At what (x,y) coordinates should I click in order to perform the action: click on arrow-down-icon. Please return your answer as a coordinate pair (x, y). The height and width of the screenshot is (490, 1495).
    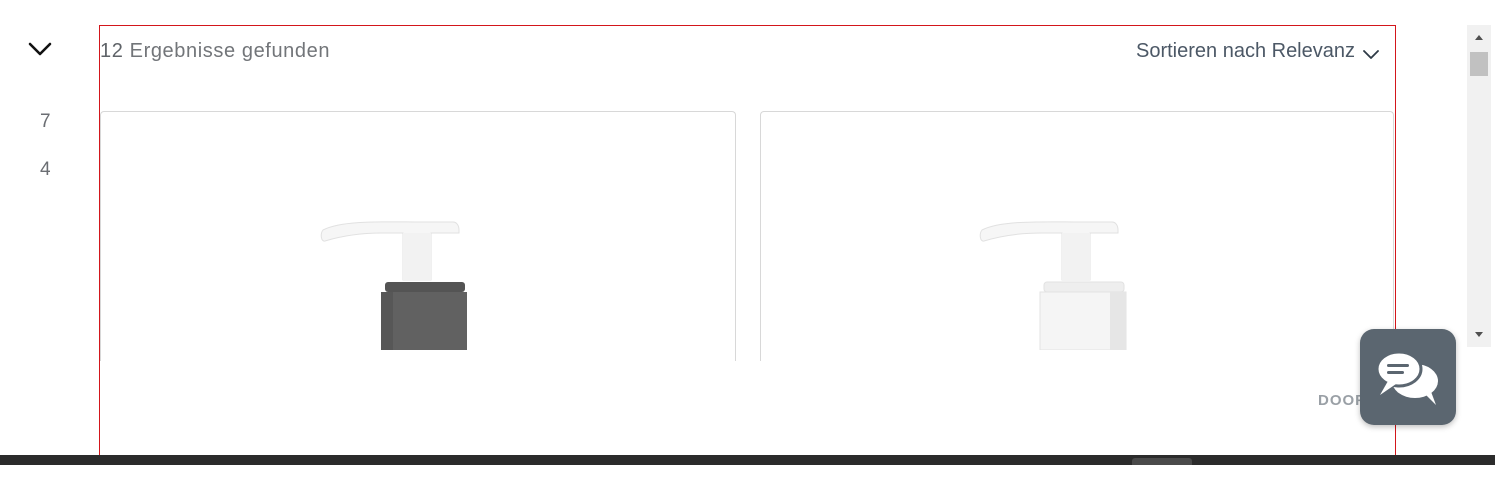
    Looking at the image, I should click on (1479, 334).